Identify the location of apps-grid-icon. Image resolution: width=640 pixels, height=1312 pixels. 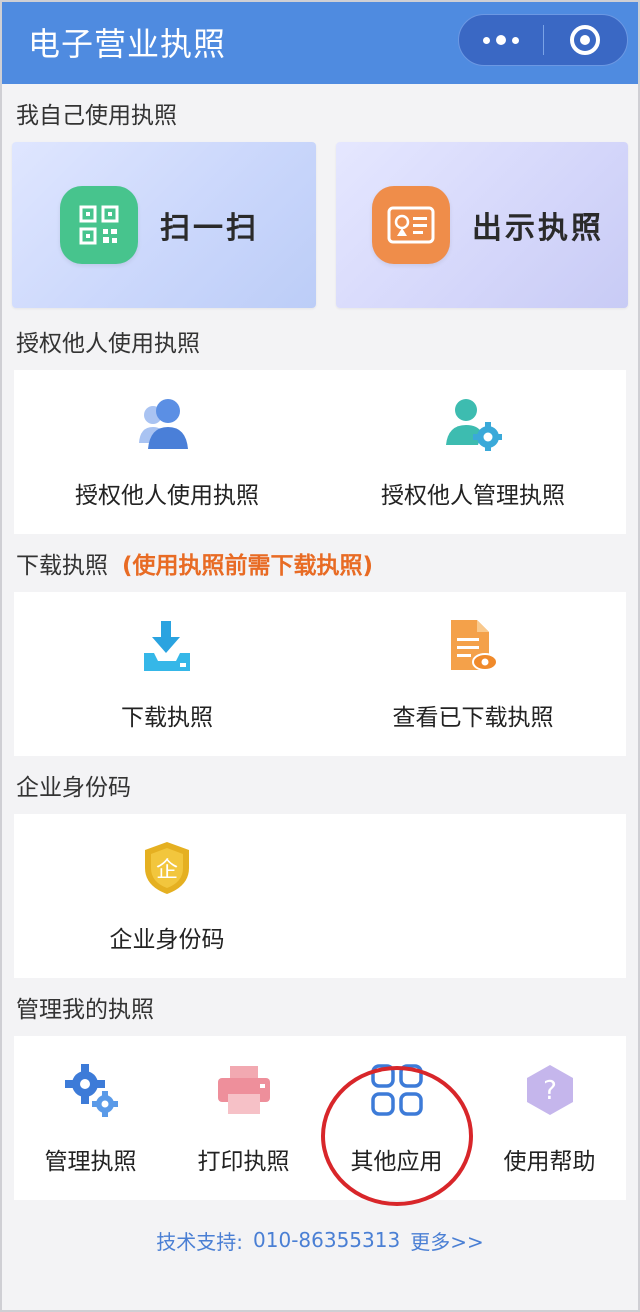
(397, 1090).